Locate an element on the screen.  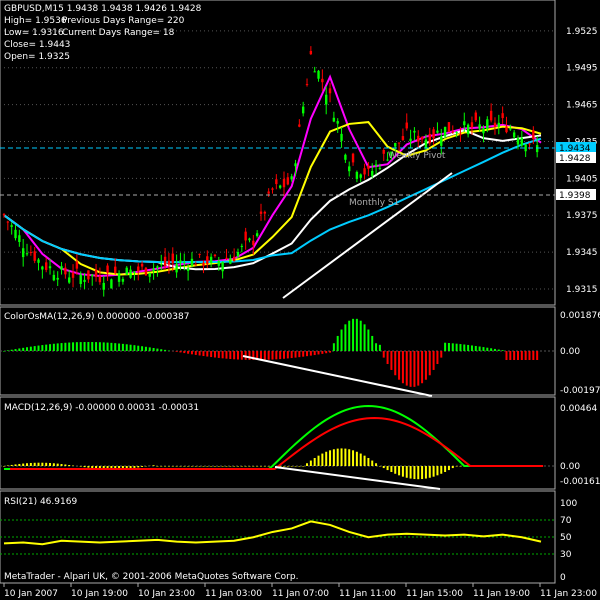
monthly-s1-label: Monthly S1 is located at coordinates (374, 203).